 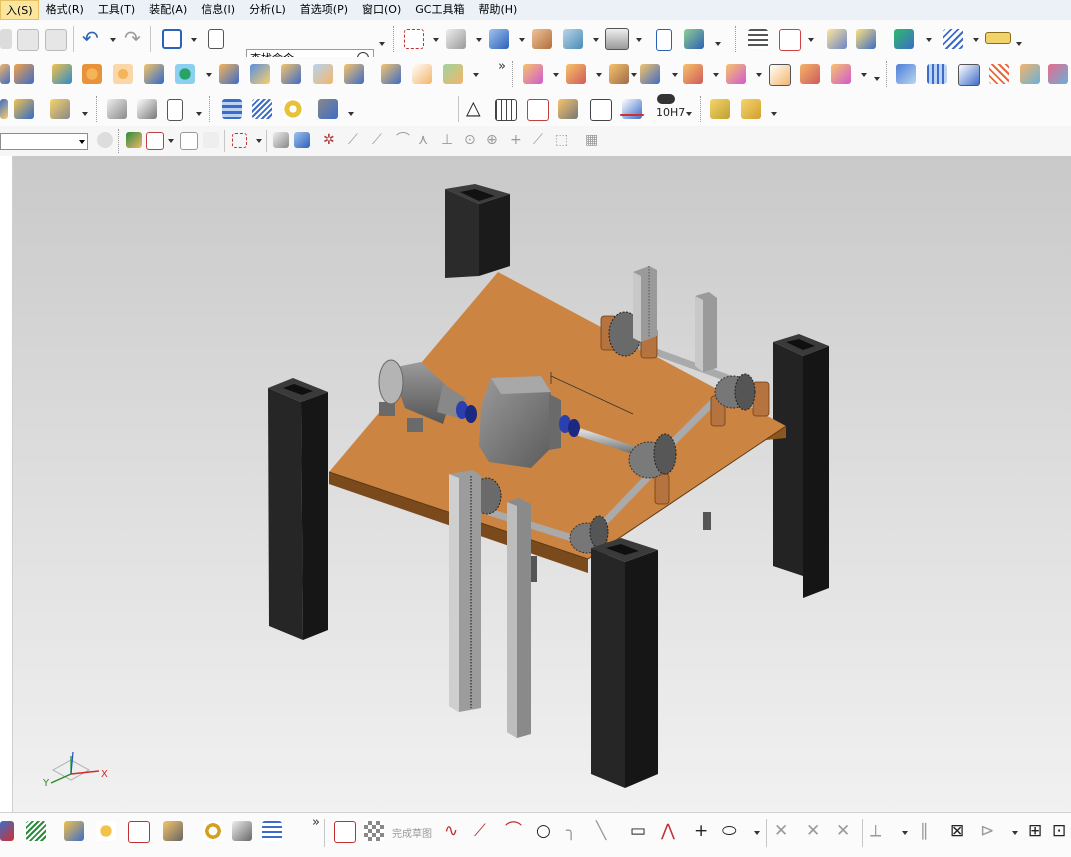 What do you see at coordinates (573, 39) in the screenshot?
I see `section-view-icon` at bounding box center [573, 39].